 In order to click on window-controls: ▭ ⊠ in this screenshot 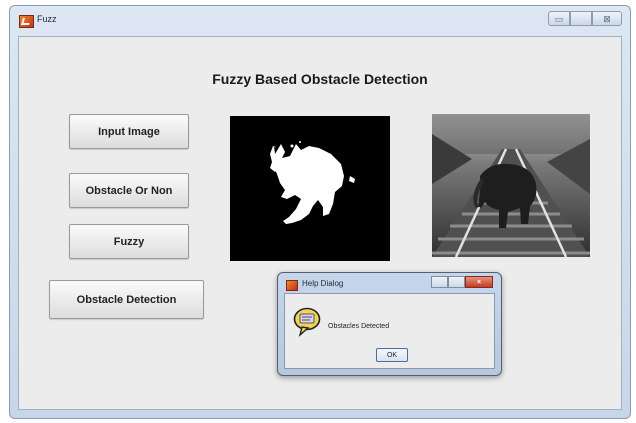, I will do `click(585, 18)`.